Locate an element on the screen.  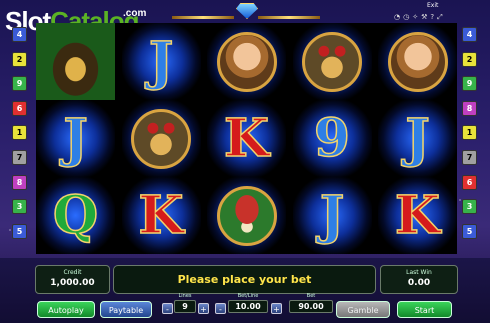
payline-left-1: 2 is located at coordinates (19, 59).